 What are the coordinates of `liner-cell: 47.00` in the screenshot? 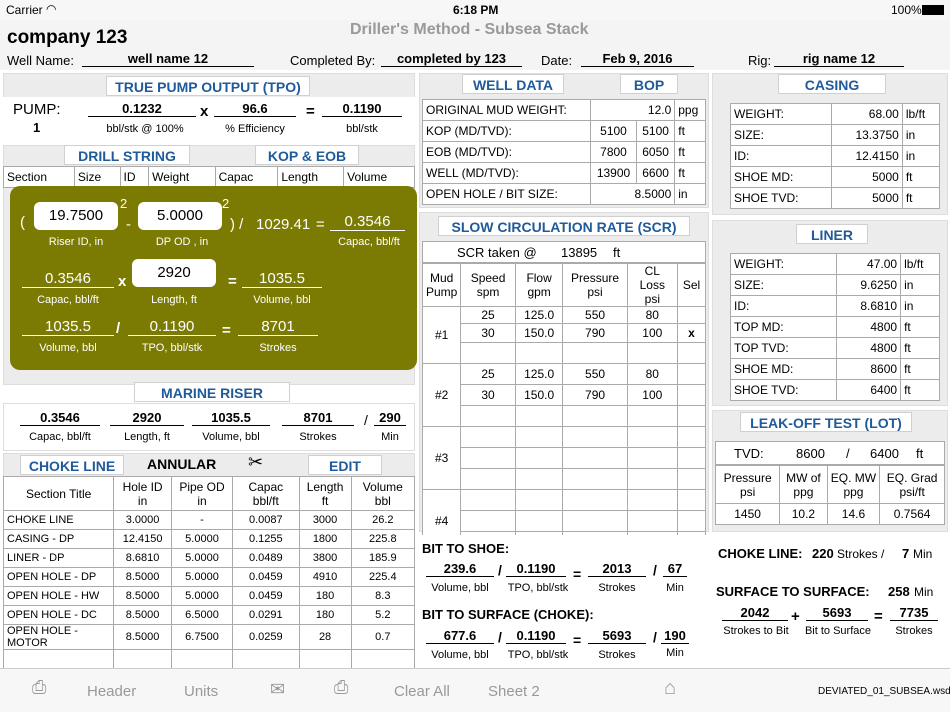 It's located at (868, 264).